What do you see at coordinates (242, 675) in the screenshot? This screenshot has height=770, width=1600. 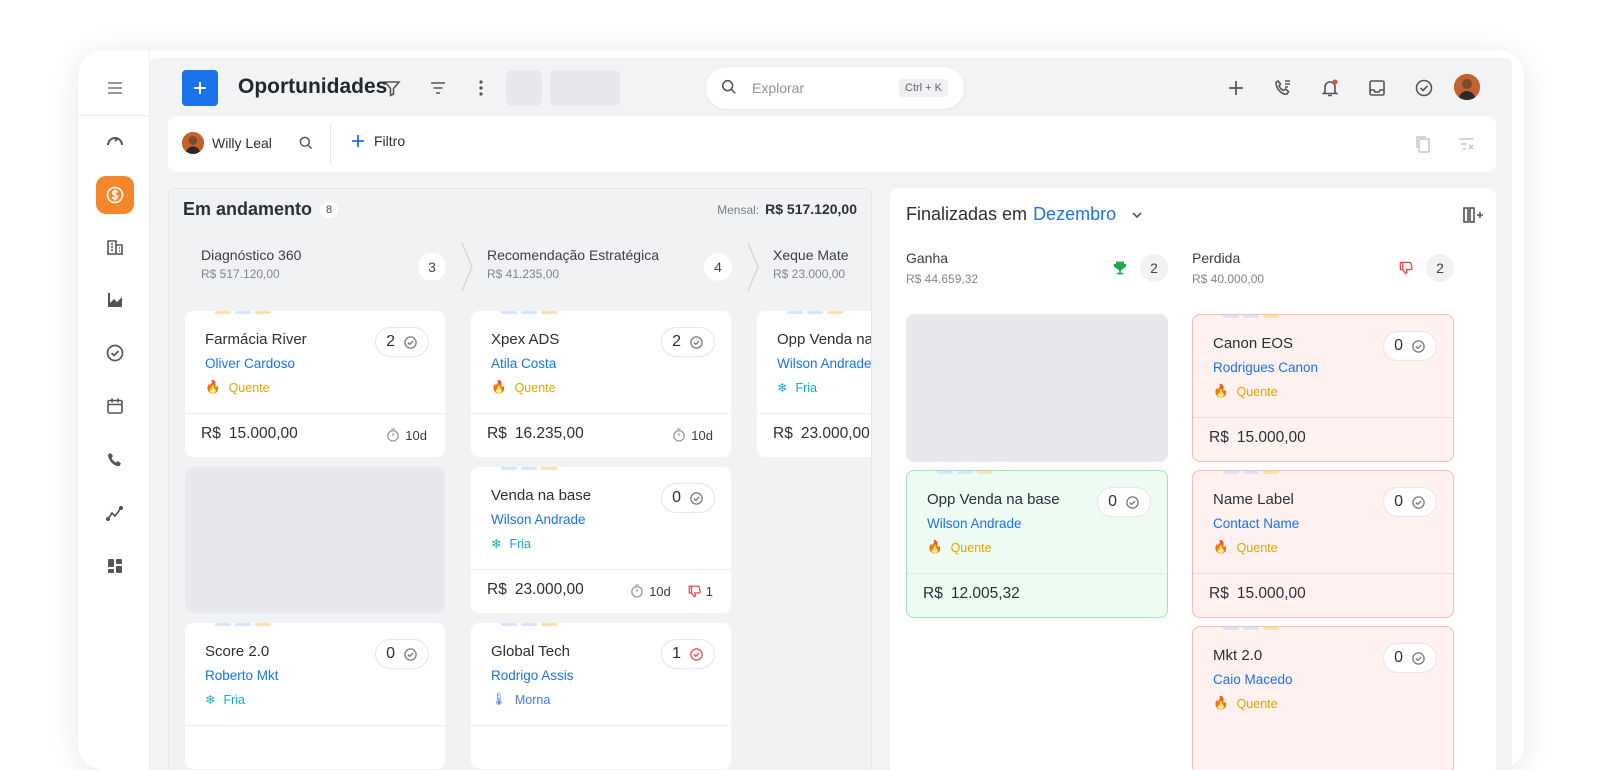 I see `card-contact: Roberto Mkt` at bounding box center [242, 675].